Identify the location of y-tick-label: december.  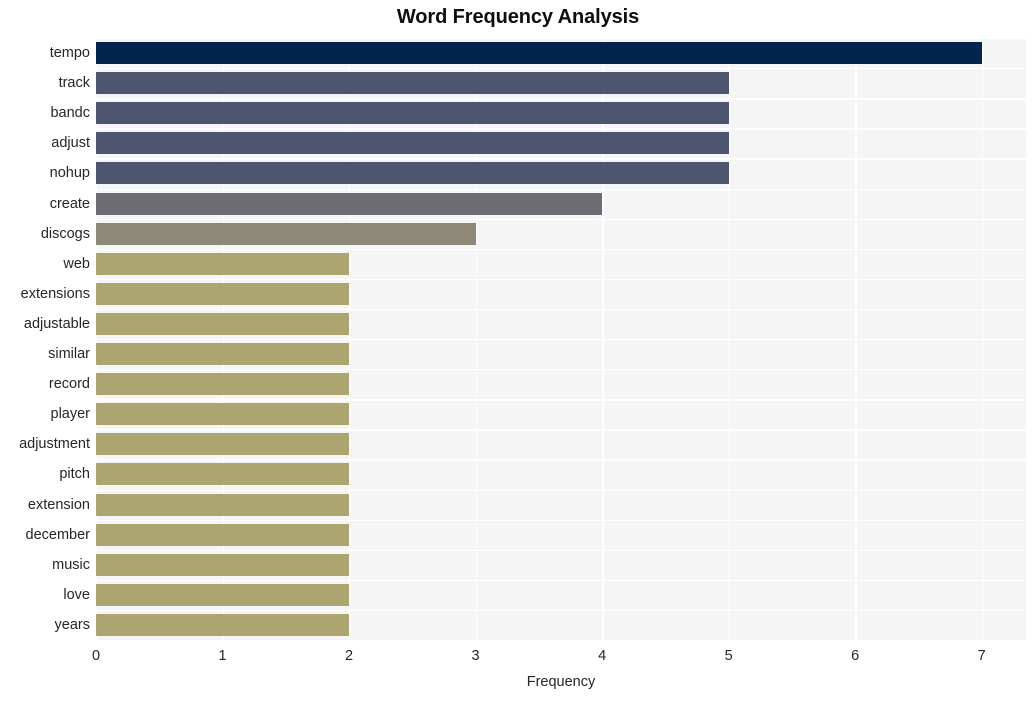
(57, 534).